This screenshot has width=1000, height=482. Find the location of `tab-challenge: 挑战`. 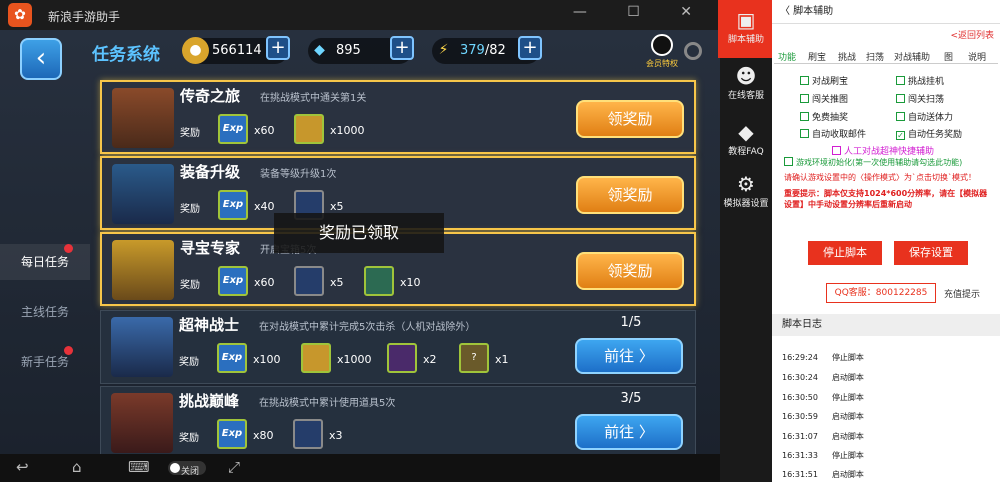

tab-challenge: 挑战 is located at coordinates (847, 56).